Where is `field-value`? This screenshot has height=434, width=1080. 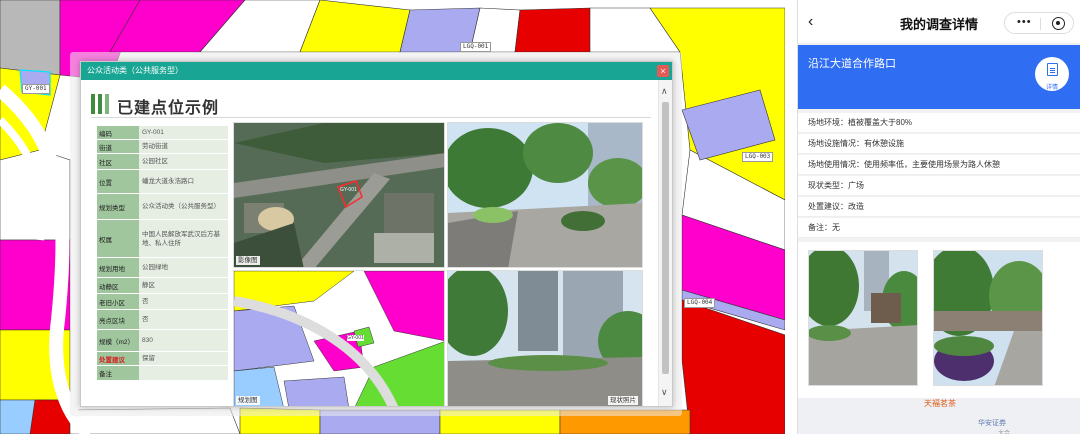 field-value is located at coordinates (183, 372).